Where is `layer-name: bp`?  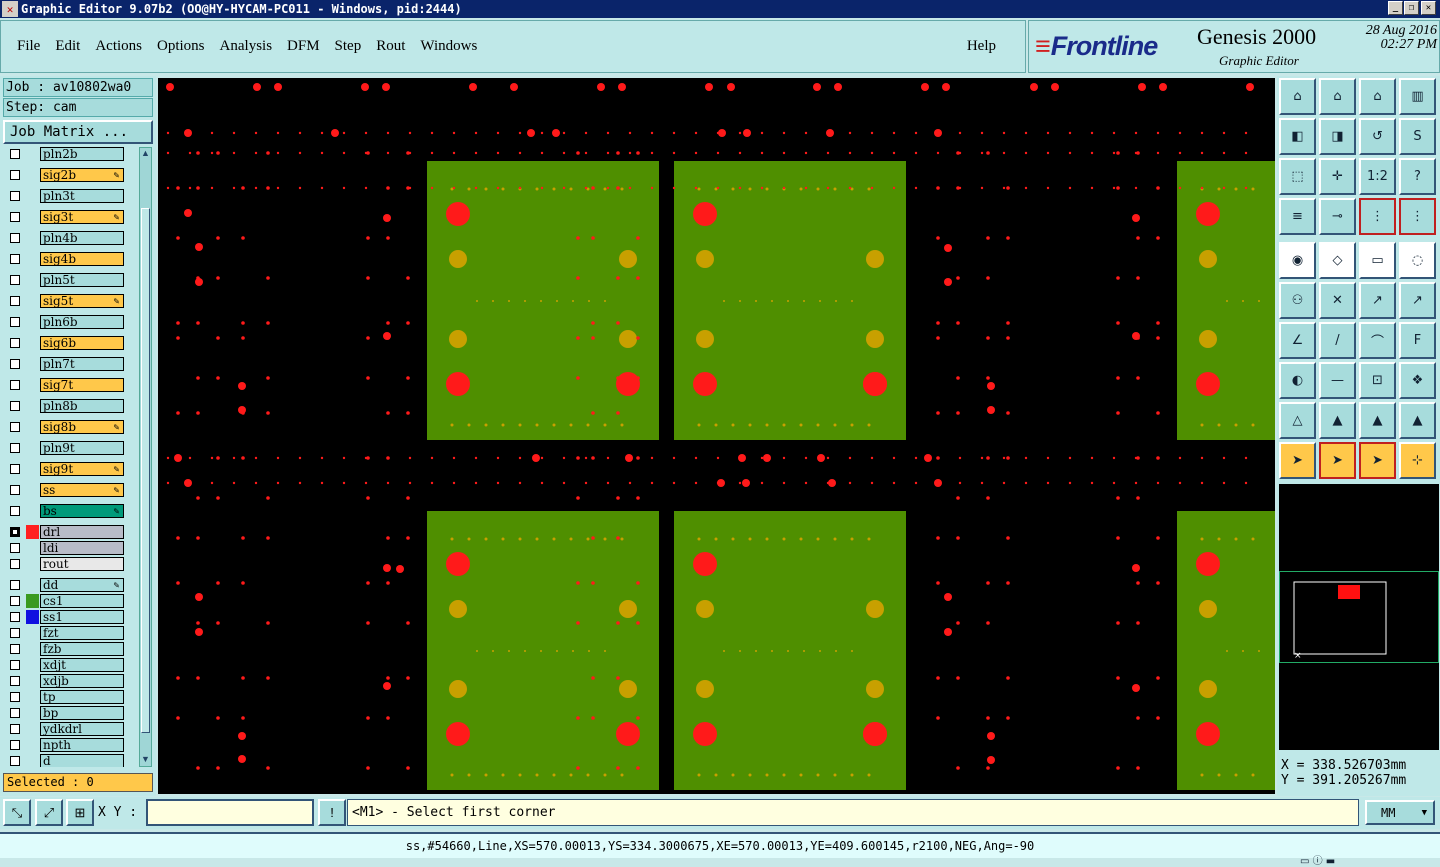
layer-name: bp is located at coordinates (82, 713).